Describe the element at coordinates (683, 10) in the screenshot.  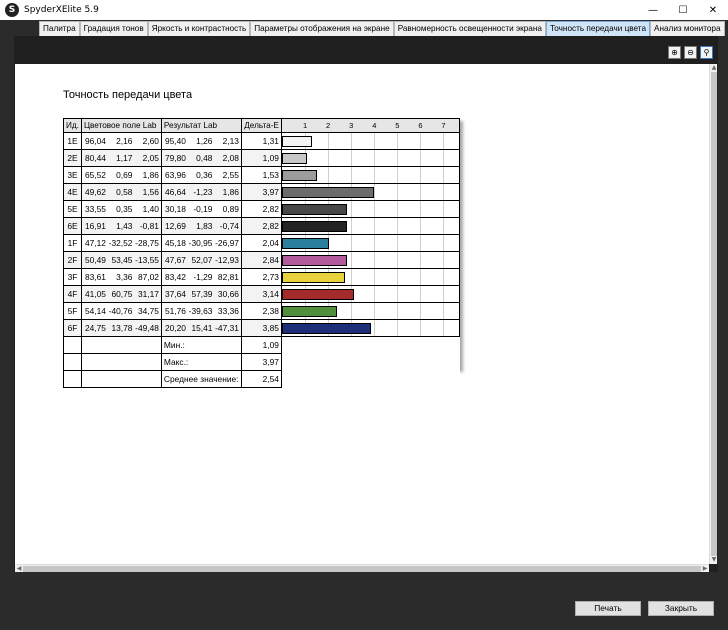
I see `maximize-button: ☐` at that location.